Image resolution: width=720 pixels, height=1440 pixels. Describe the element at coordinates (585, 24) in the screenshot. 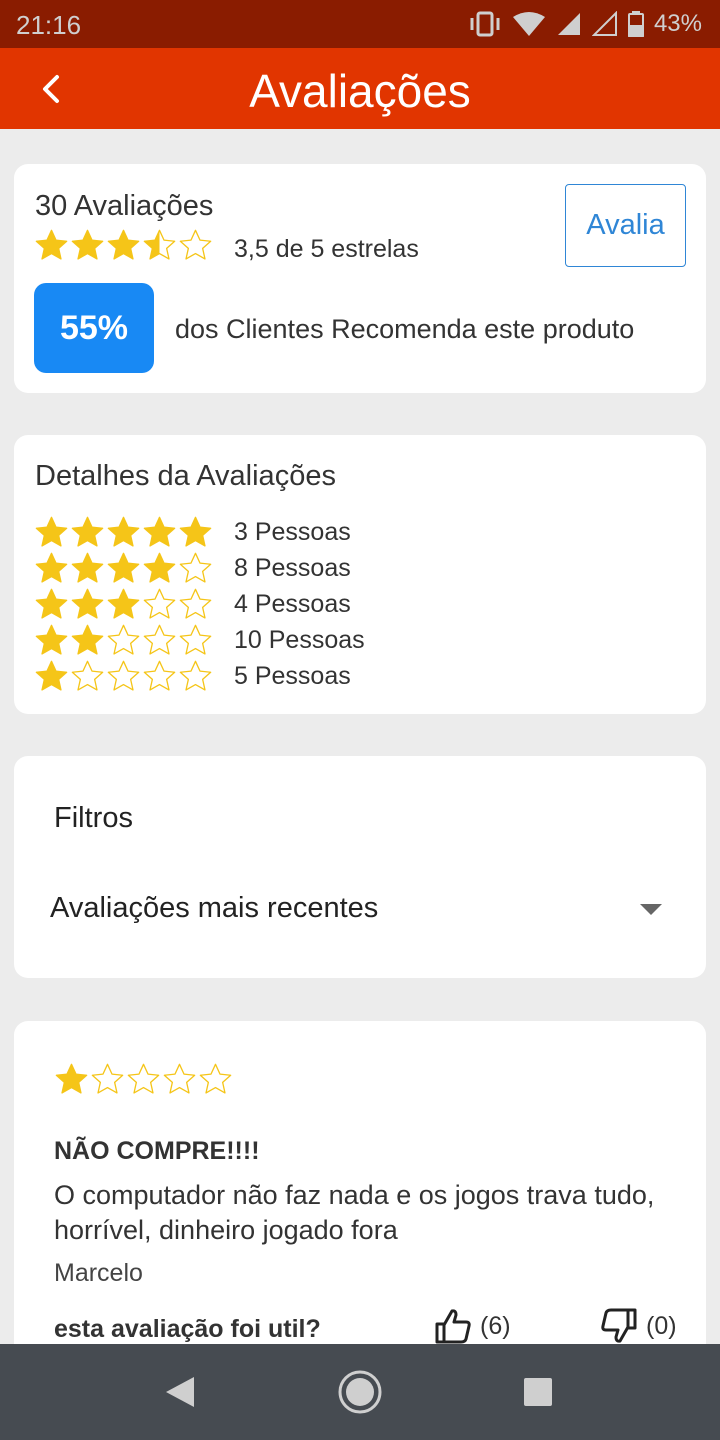

I see `status-icons: 43%` at that location.